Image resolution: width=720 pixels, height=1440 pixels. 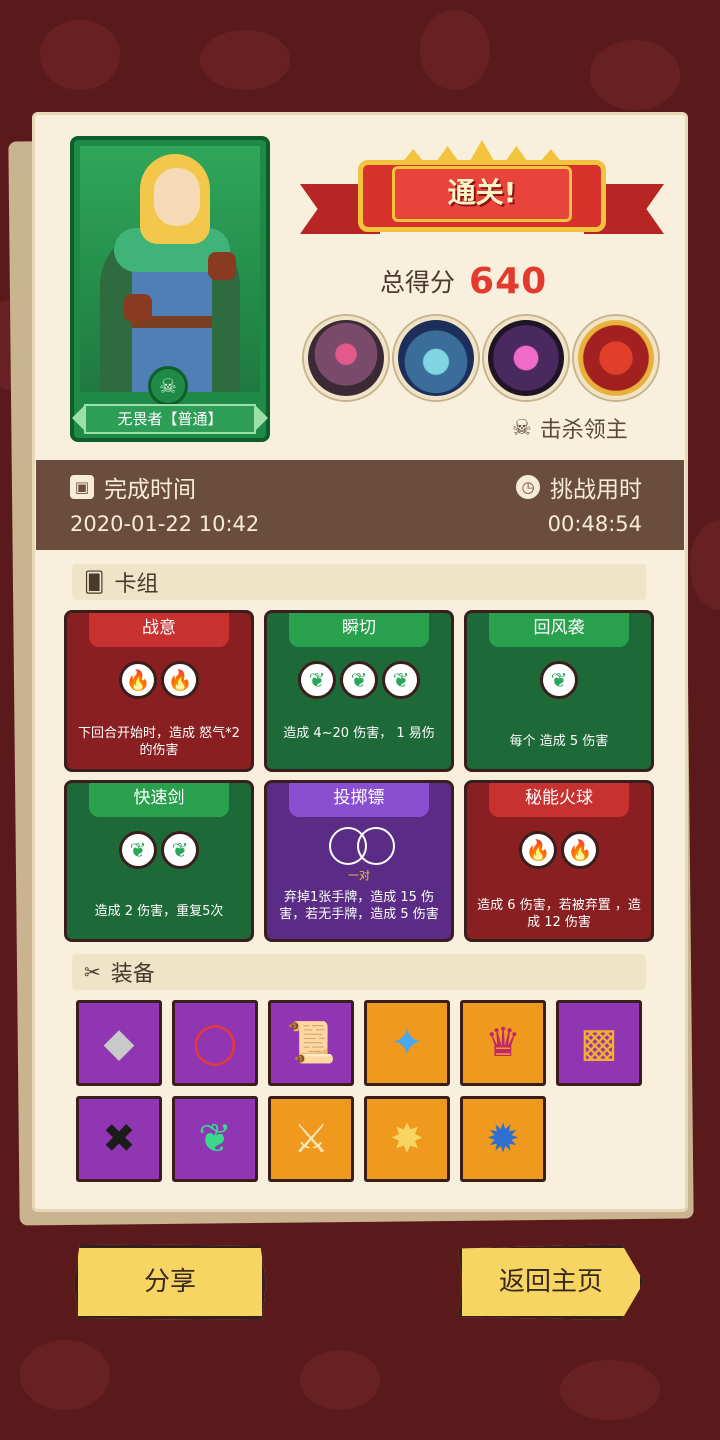 What do you see at coordinates (359, 733) in the screenshot?
I see `card-description: 造成 4~20 伤害， 1 易伤` at bounding box center [359, 733].